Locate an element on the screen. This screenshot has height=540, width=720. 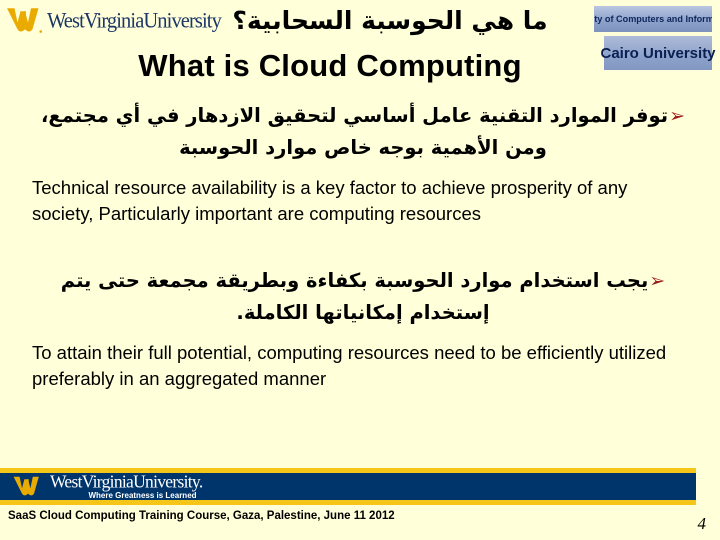
page-title-english: What is Cloud Computing is located at coordinates (330, 65).